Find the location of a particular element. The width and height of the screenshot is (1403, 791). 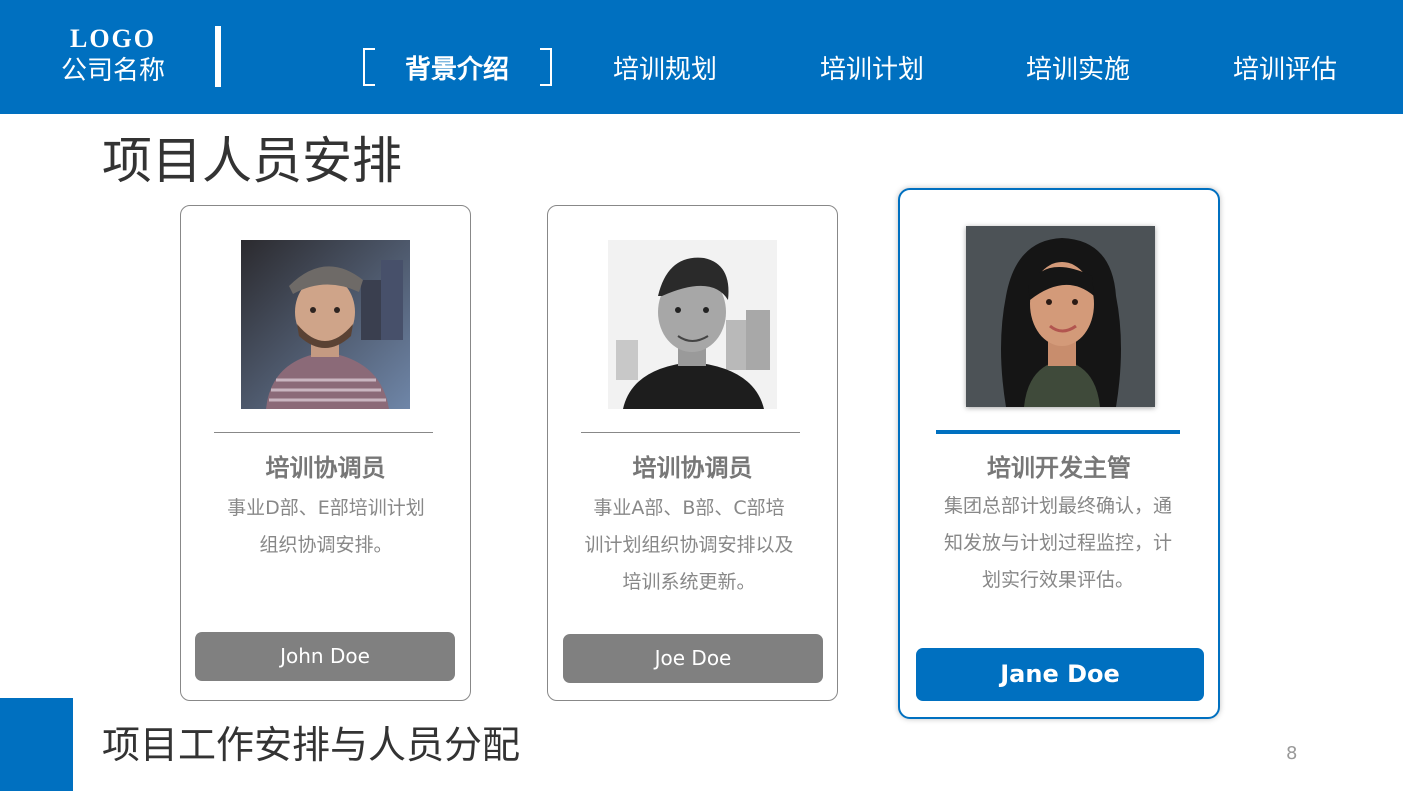

avatar-photo-john is located at coordinates (325, 324).